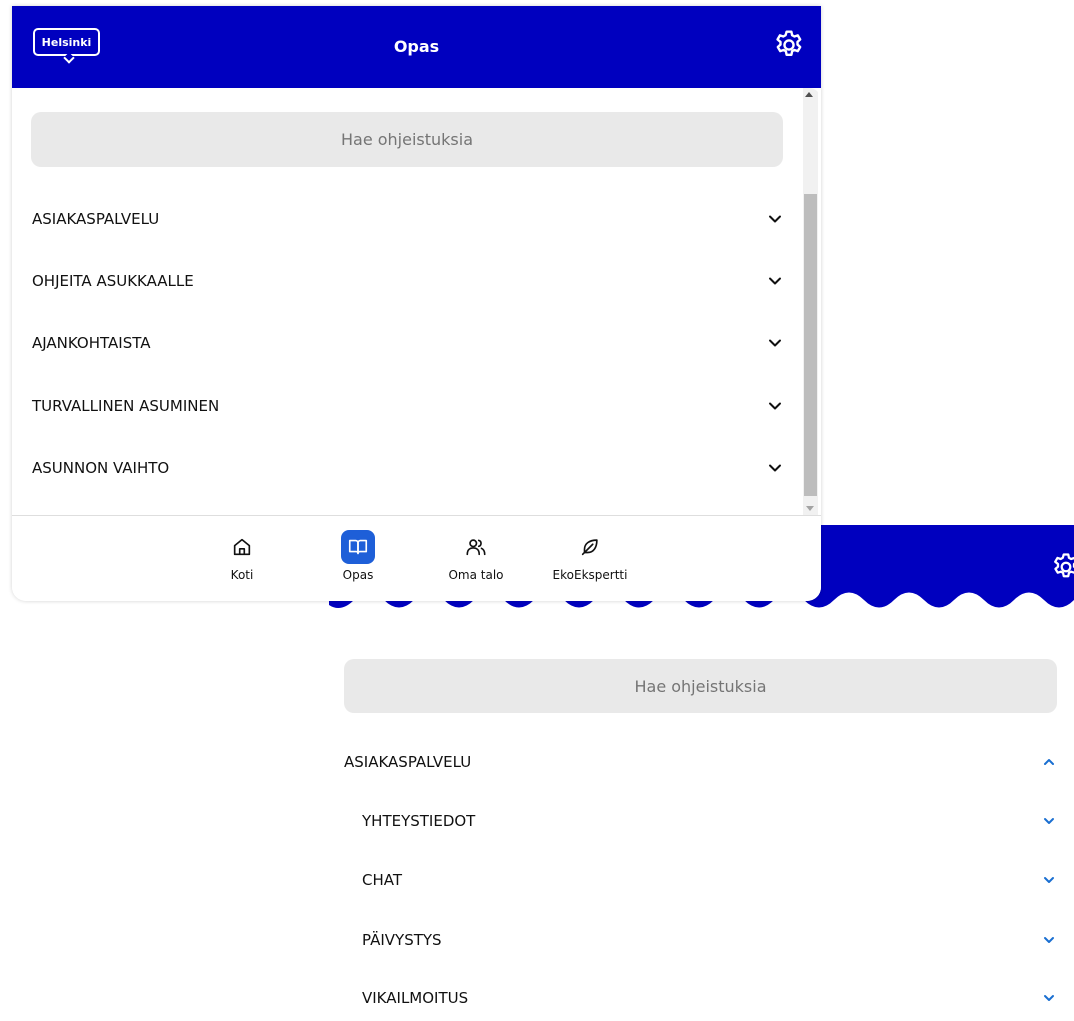 The height and width of the screenshot is (1021, 1074). What do you see at coordinates (358, 575) in the screenshot?
I see `nav-label: Opas` at bounding box center [358, 575].